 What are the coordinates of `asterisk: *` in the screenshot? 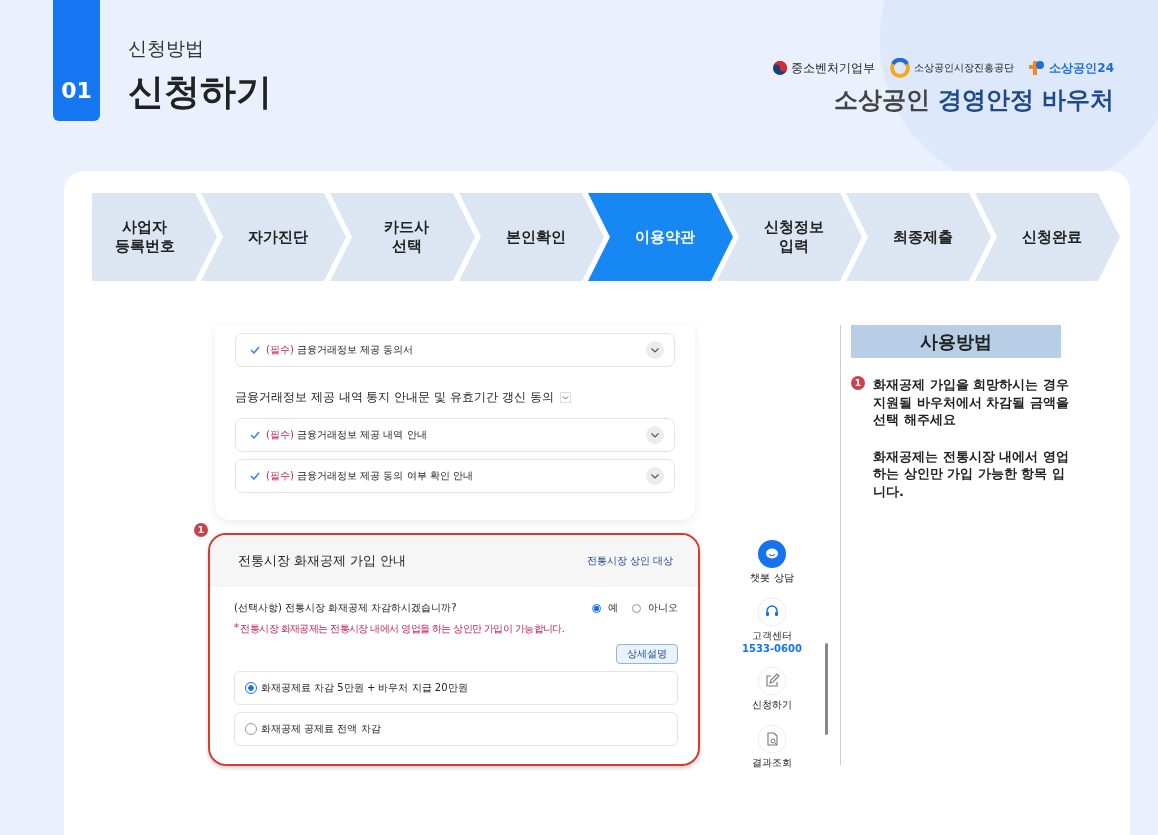 It's located at (236, 628).